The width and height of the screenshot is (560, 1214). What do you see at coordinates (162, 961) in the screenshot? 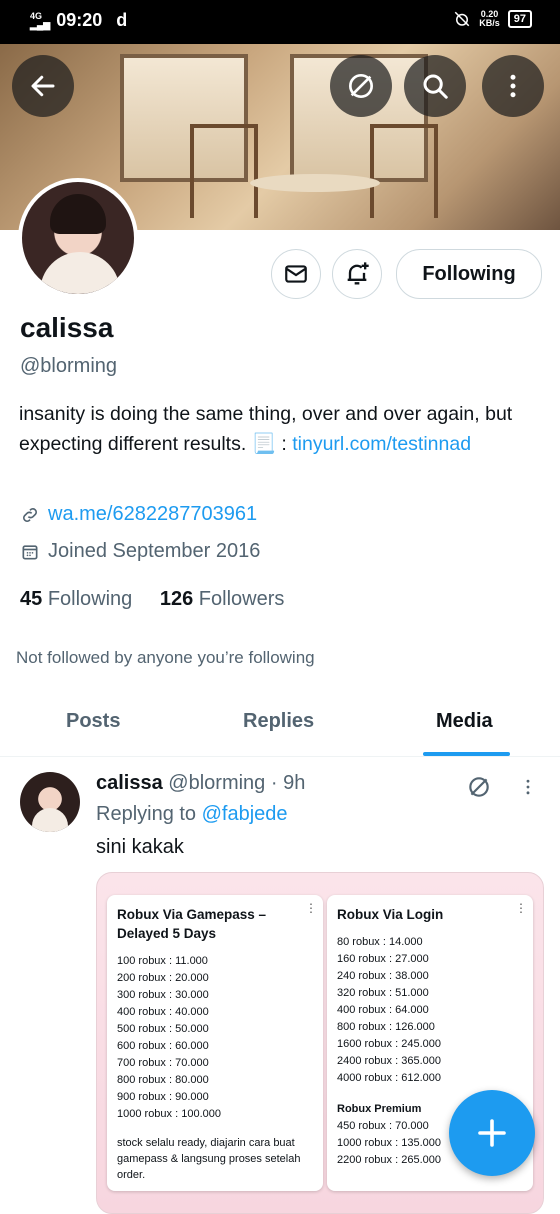
I see `price-line: 100 robux : 11.000` at bounding box center [162, 961].